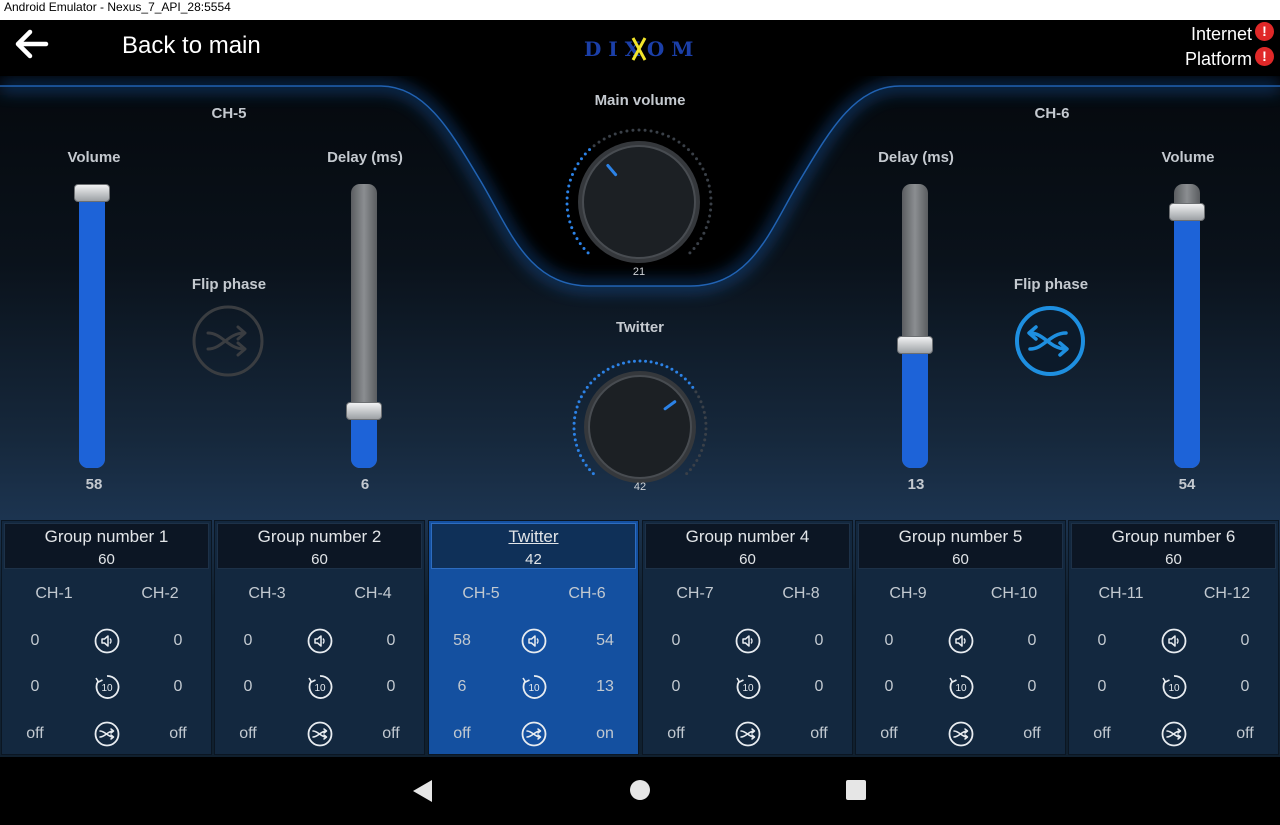  Describe the element at coordinates (92, 193) in the screenshot. I see `left-volume-thumb` at that location.